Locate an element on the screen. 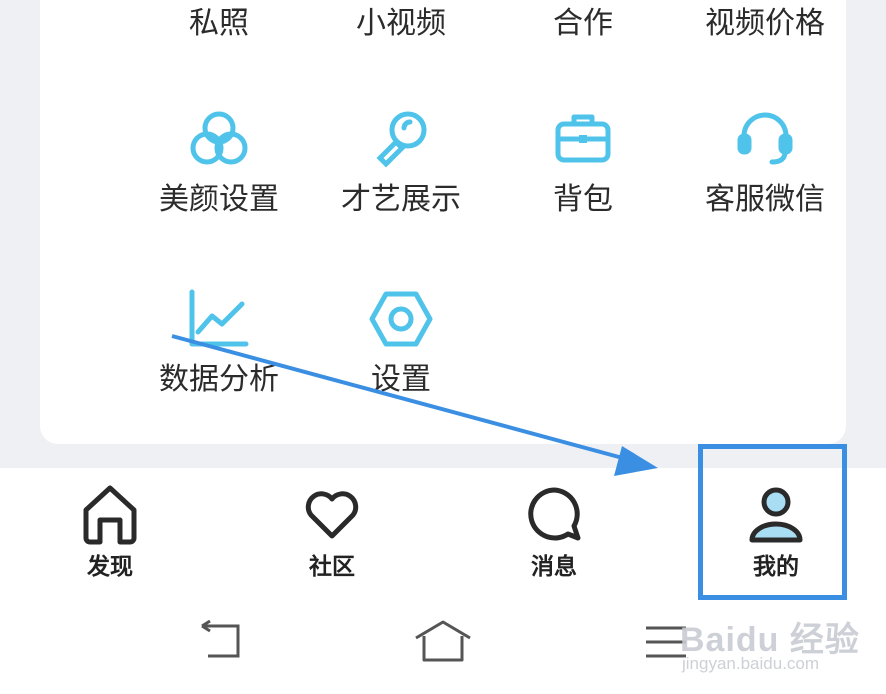  user-icon is located at coordinates (776, 515).